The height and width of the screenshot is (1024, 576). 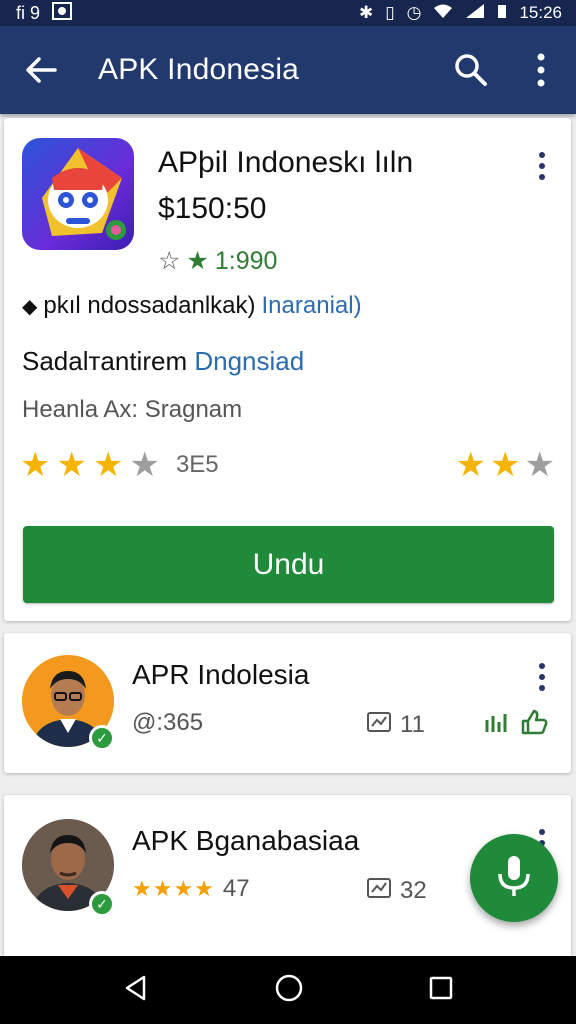 What do you see at coordinates (412, 724) in the screenshot?
I see `list-item-stat-value: 11` at bounding box center [412, 724].